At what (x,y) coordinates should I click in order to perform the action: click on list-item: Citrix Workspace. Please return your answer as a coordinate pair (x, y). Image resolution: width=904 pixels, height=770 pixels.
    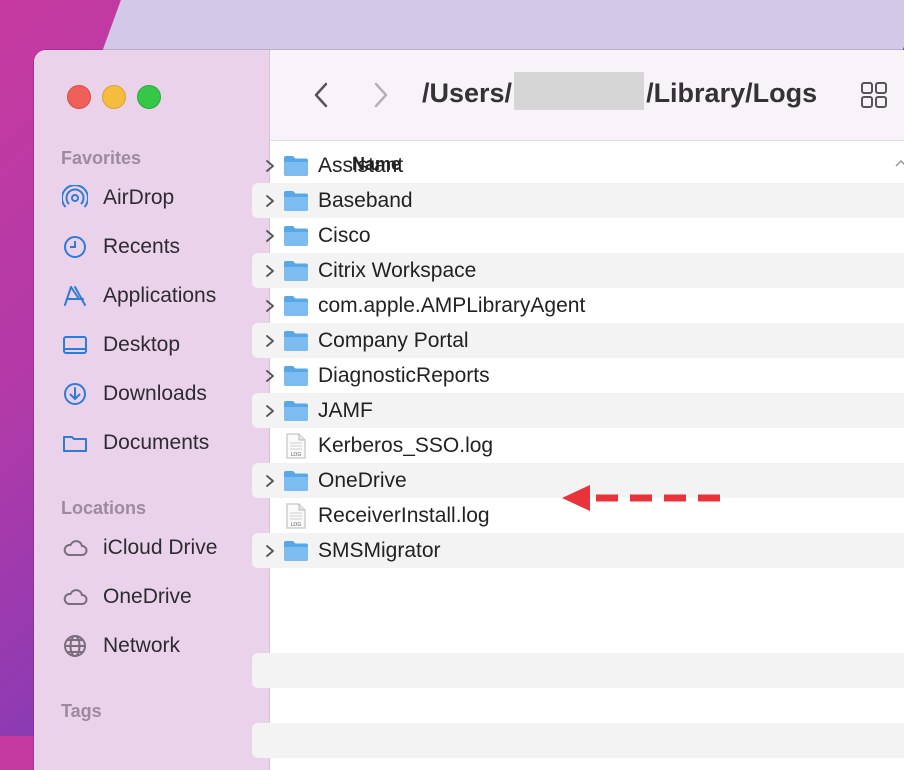
    Looking at the image, I should click on (578, 270).